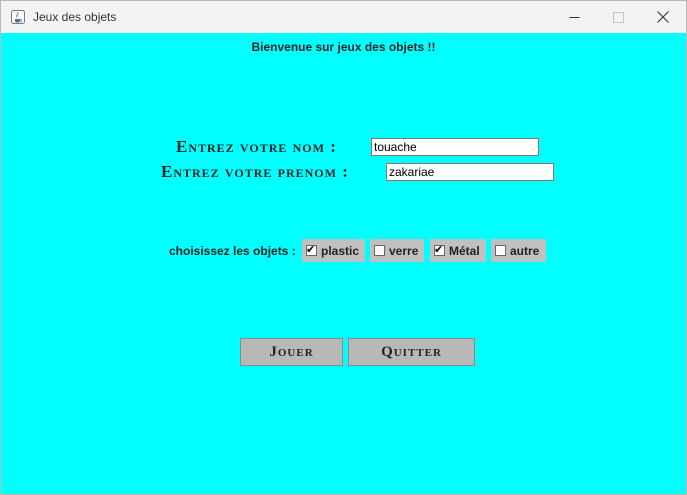  What do you see at coordinates (404, 250) in the screenshot?
I see `checkbox-label: verre` at bounding box center [404, 250].